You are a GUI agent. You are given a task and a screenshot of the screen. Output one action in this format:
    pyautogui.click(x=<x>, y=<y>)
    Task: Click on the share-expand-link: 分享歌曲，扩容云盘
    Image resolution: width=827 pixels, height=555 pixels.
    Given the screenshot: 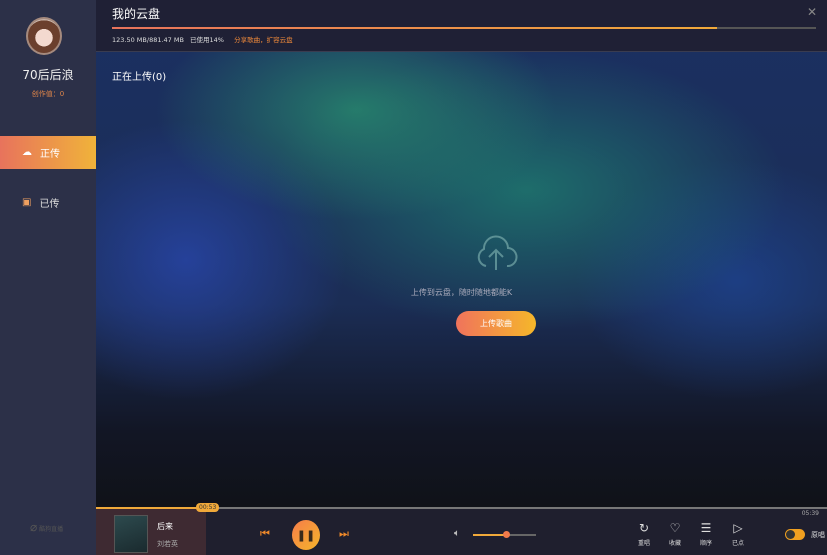 What is the action you would take?
    pyautogui.click(x=263, y=40)
    